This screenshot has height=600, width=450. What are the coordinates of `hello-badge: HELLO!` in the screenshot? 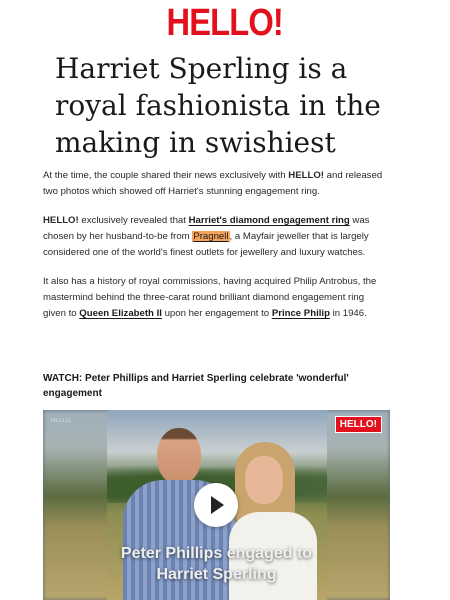 It's located at (358, 424).